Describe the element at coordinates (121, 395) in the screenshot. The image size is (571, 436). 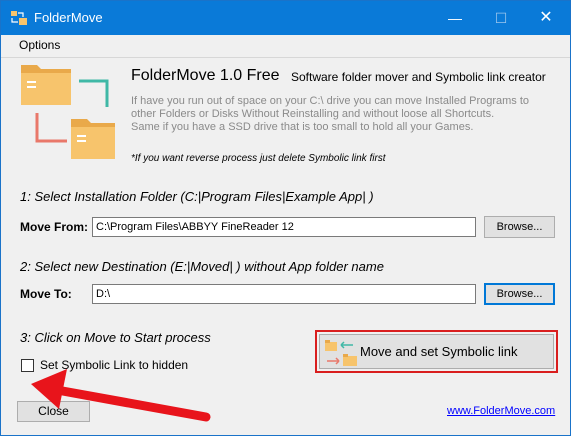
I see `red-pointer-arrow` at that location.